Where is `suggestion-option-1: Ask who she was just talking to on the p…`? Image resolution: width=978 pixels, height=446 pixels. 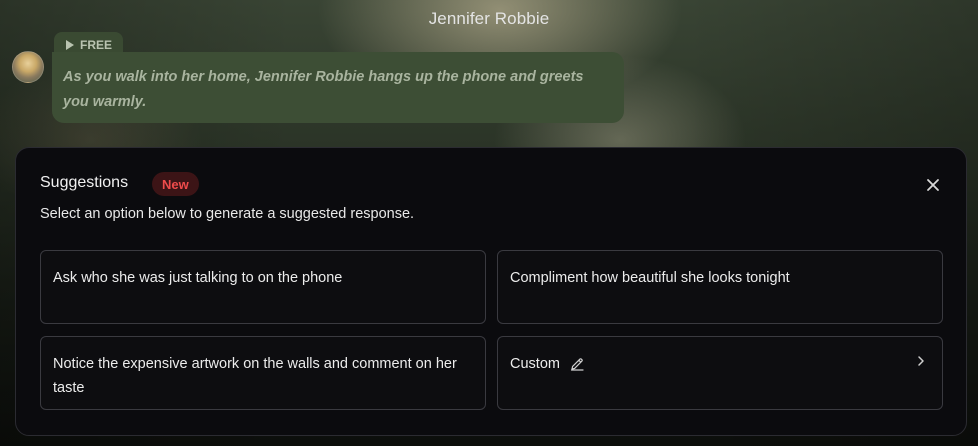
suggestion-option-1: Ask who she was just talking to on the p… is located at coordinates (263, 287).